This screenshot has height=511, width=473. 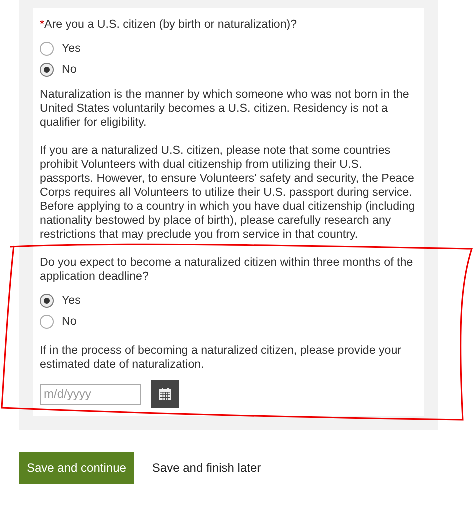 I want to click on calendar-button, so click(x=165, y=394).